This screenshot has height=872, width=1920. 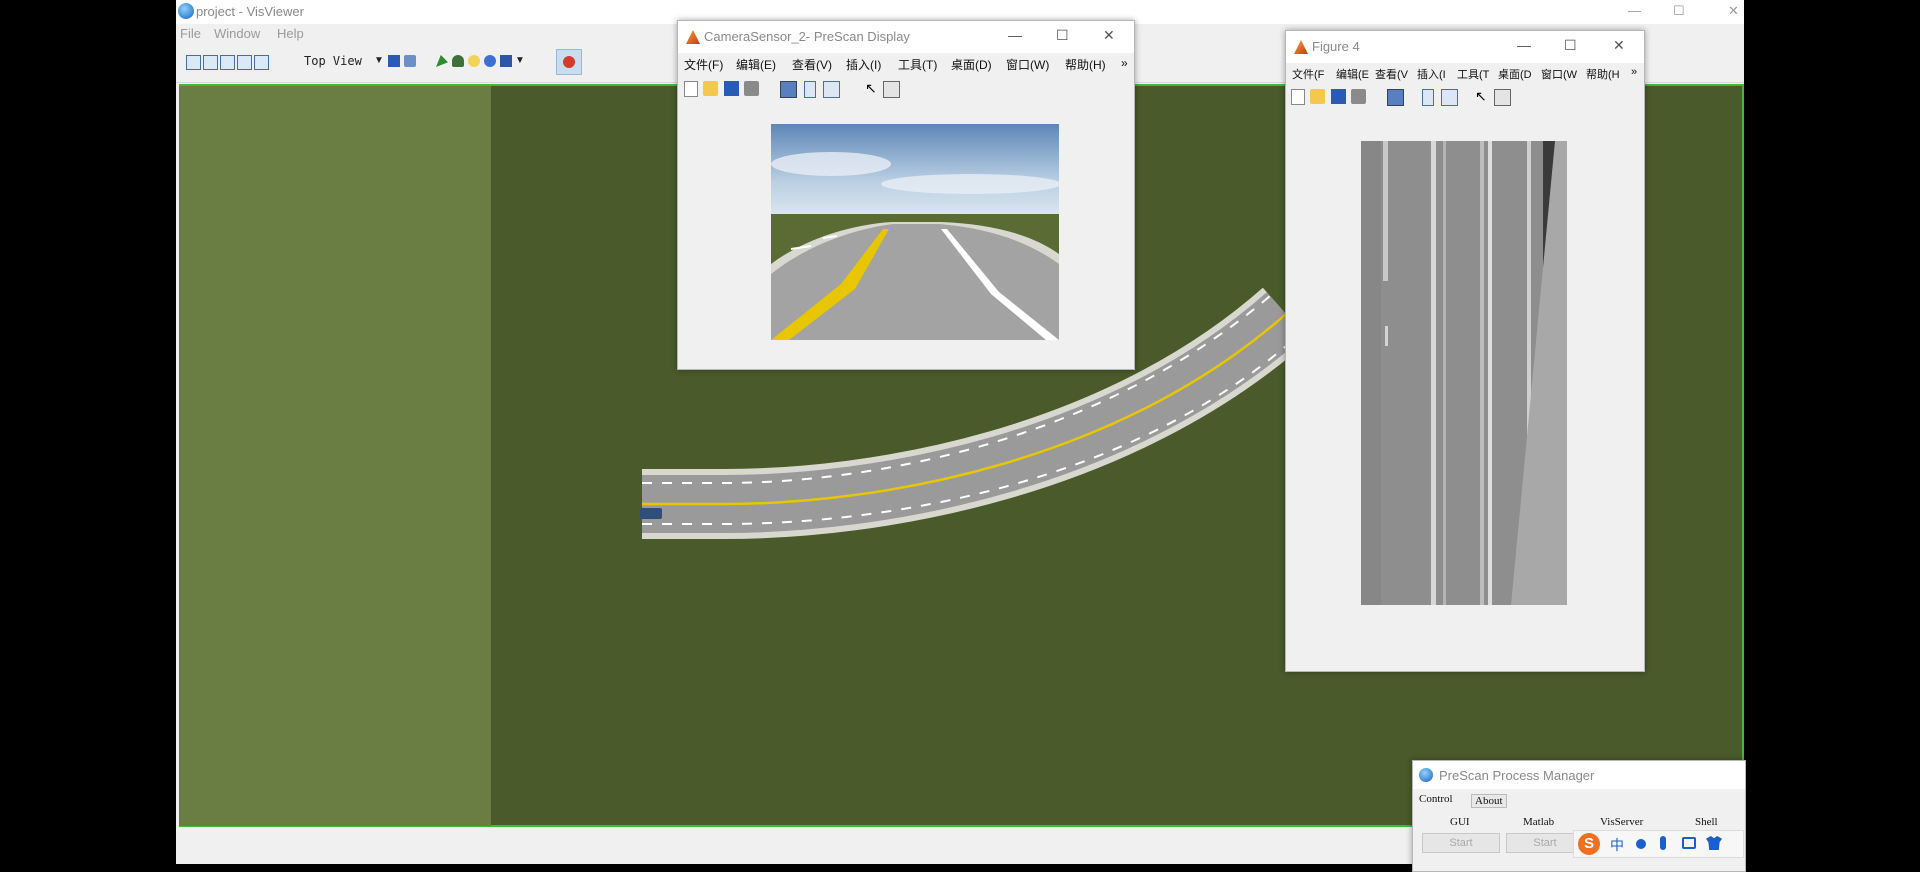 I want to click on menu-view: 查看(V), so click(x=812, y=64).